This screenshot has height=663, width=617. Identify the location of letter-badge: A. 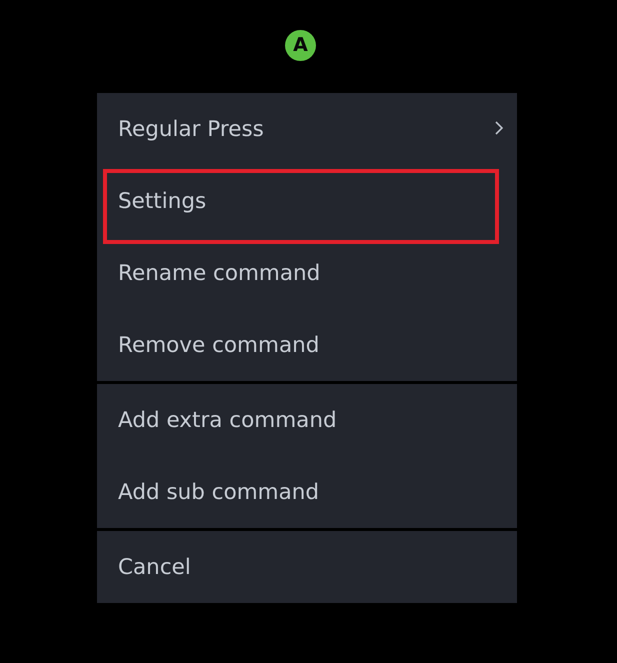
(300, 45).